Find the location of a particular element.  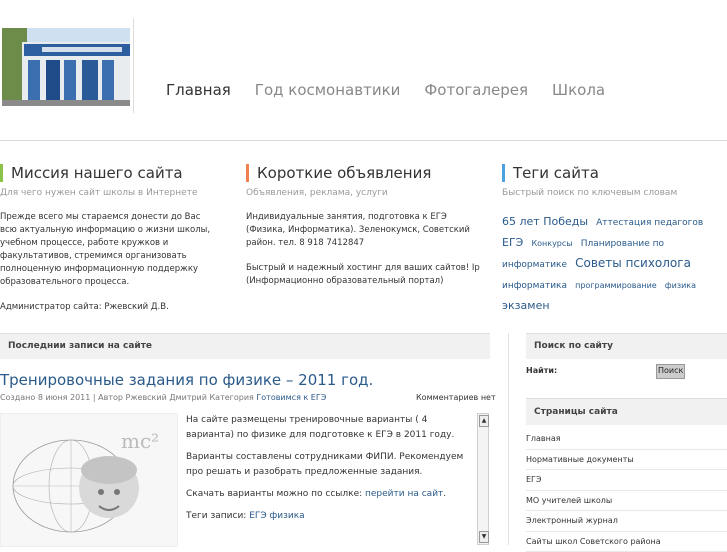

post-comments-count: Комментариев нет is located at coordinates (456, 397).